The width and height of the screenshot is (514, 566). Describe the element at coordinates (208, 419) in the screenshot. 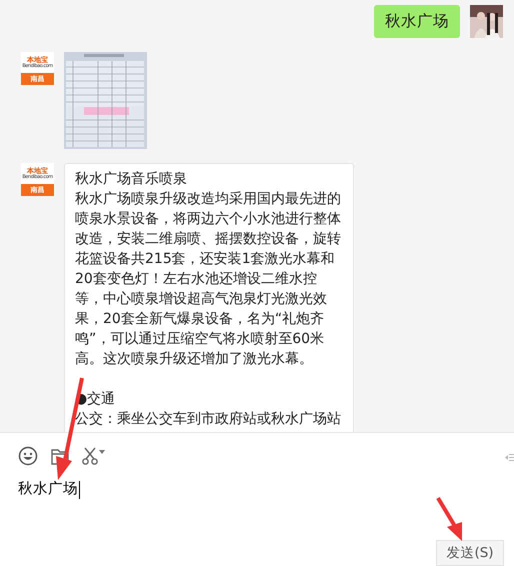

I see `message-text: 公交：乘坐公交车到市政府站或秋水广场站` at that location.